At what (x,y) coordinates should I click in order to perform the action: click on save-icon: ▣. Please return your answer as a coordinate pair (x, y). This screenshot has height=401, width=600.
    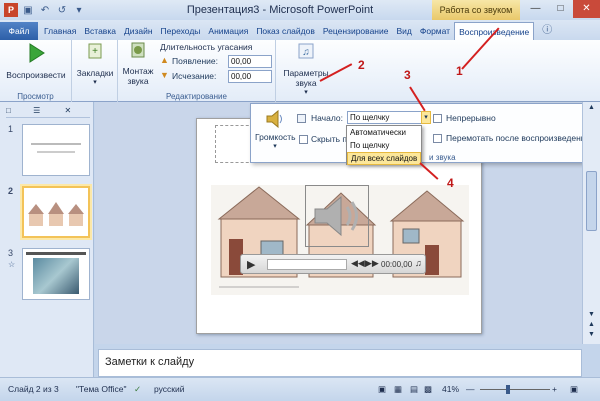
    Looking at the image, I should click on (28, 10).